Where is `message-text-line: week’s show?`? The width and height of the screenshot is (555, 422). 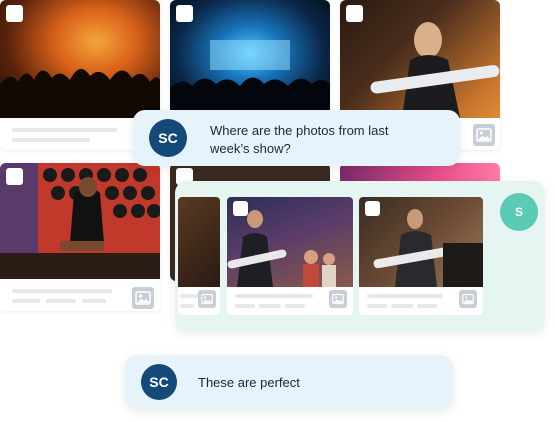
message-text-line: week’s show? is located at coordinates (250, 148).